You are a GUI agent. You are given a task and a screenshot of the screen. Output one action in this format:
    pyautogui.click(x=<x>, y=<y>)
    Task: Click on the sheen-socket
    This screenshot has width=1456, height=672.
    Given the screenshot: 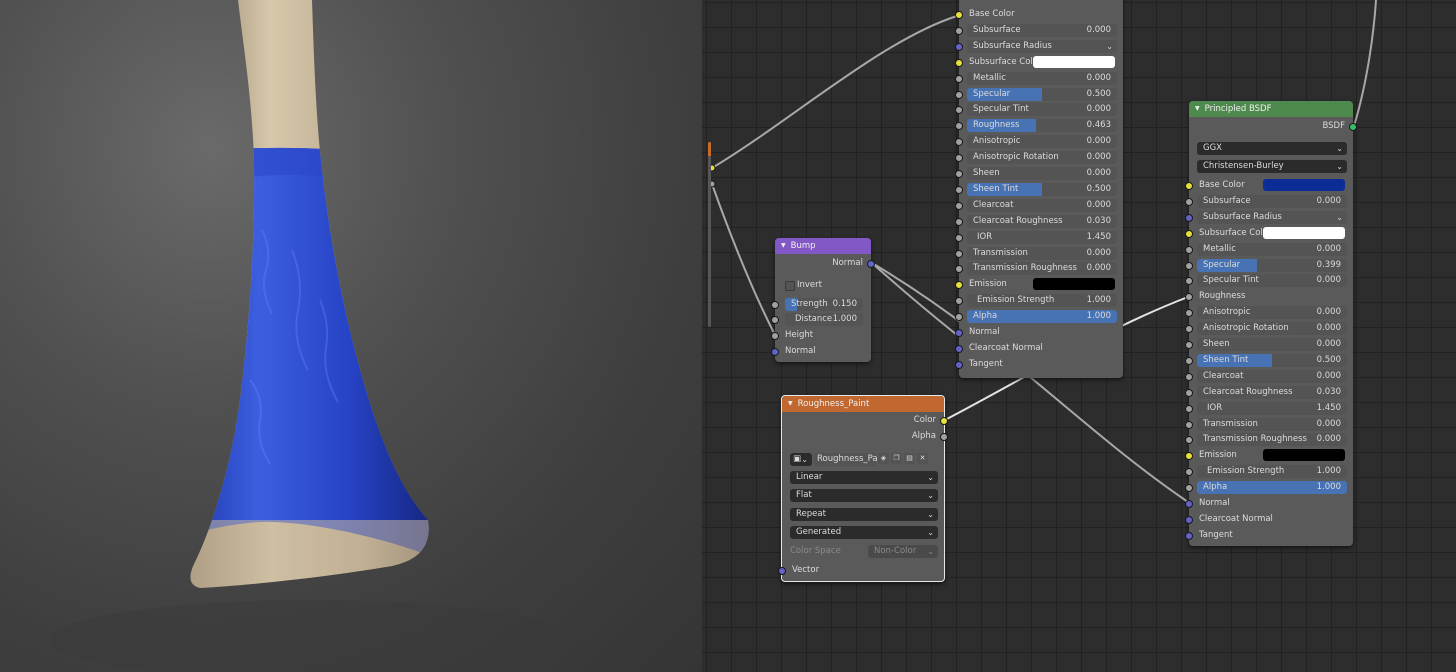 What is the action you would take?
    pyautogui.click(x=959, y=174)
    